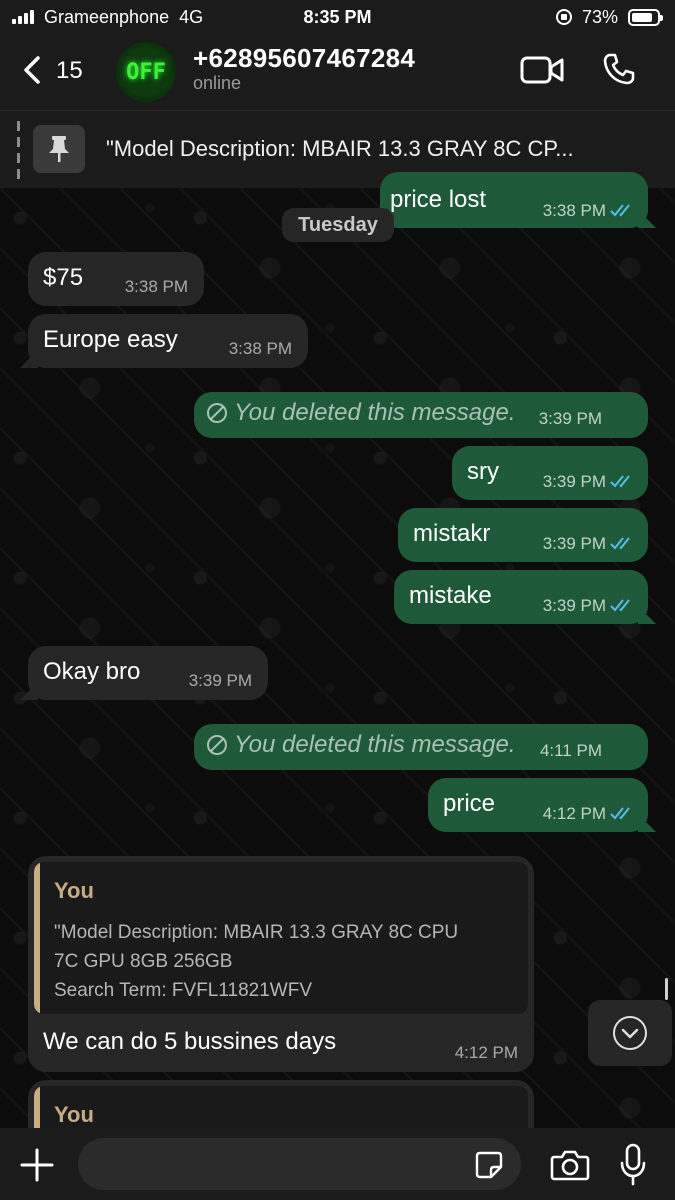 The height and width of the screenshot is (1200, 675). Describe the element at coordinates (217, 83) in the screenshot. I see `contact-status: online` at that location.